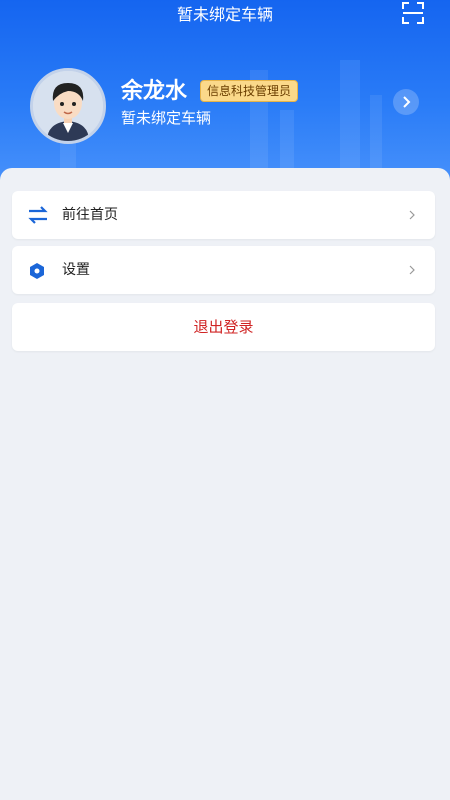 The image size is (450, 800). I want to click on hexagon-settings-icon, so click(37, 271).